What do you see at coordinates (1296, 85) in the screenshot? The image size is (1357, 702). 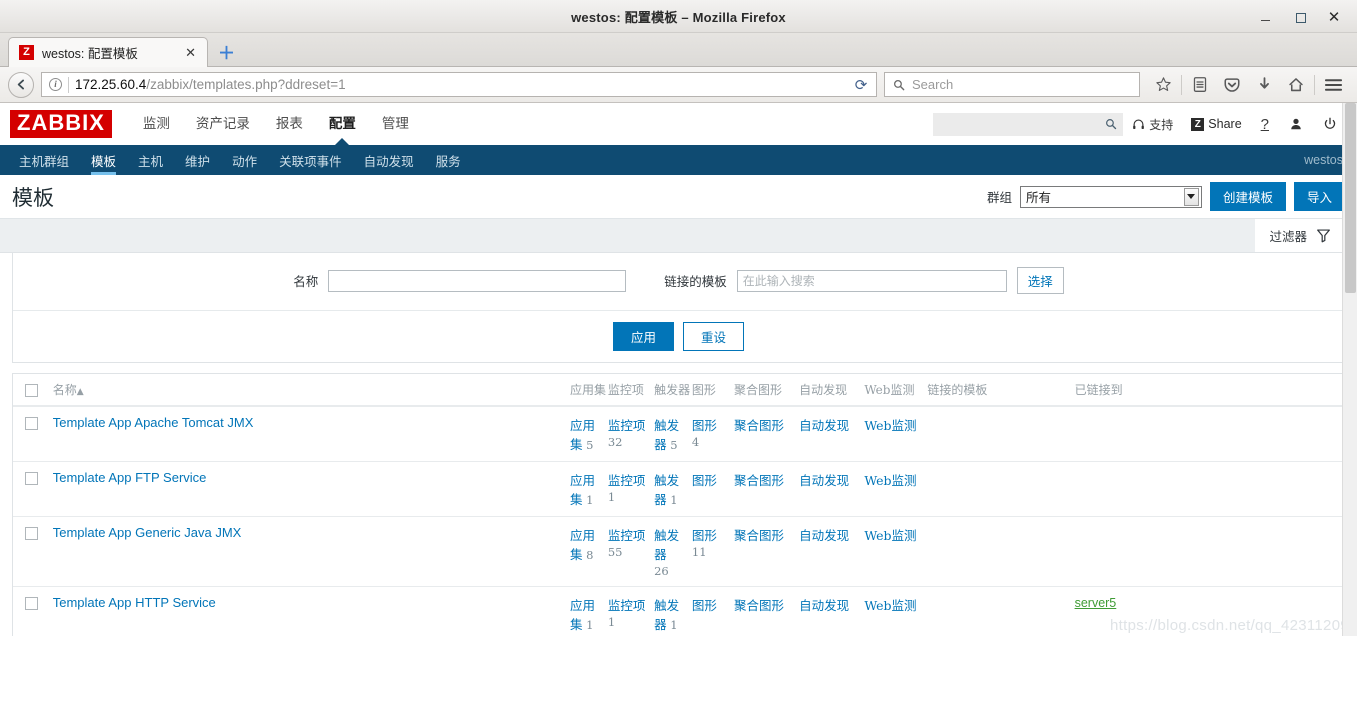 I see `home-icon` at bounding box center [1296, 85].